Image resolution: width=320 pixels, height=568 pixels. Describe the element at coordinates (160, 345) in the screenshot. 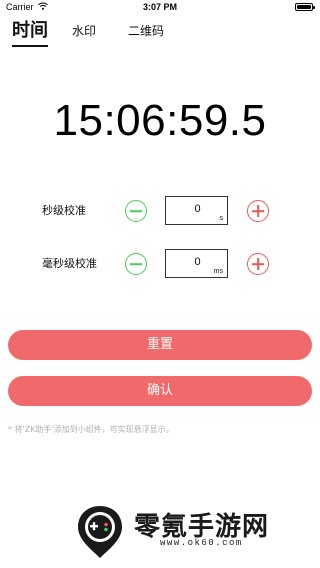

I see `reset-button: 重置` at that location.